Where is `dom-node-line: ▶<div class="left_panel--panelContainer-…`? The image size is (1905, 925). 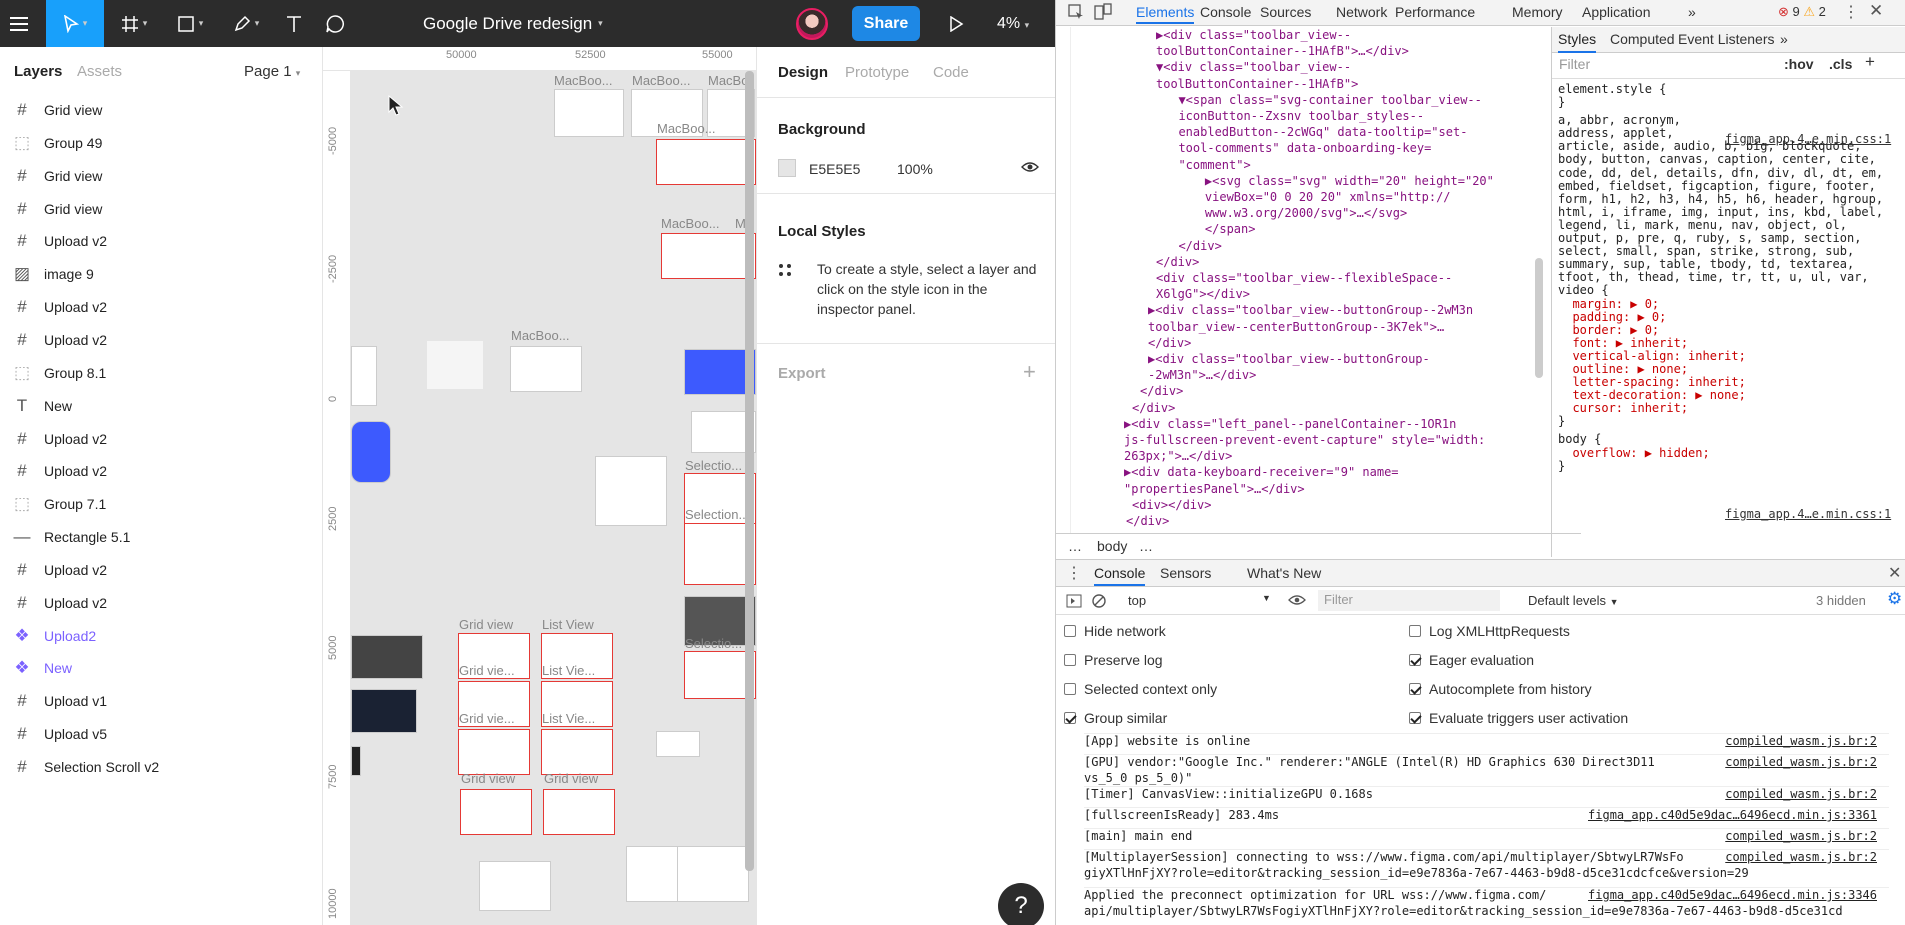 dom-node-line: ▶<div class="left_panel--panelContainer-… is located at coordinates (1330, 424).